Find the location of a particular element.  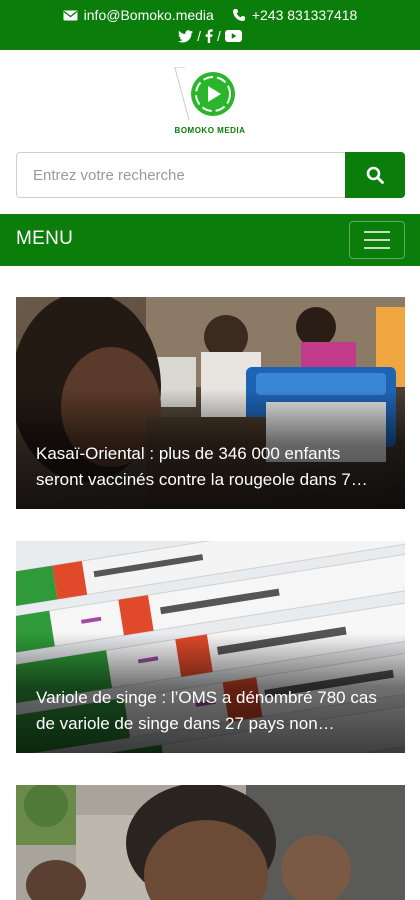

search-button is located at coordinates (375, 175).